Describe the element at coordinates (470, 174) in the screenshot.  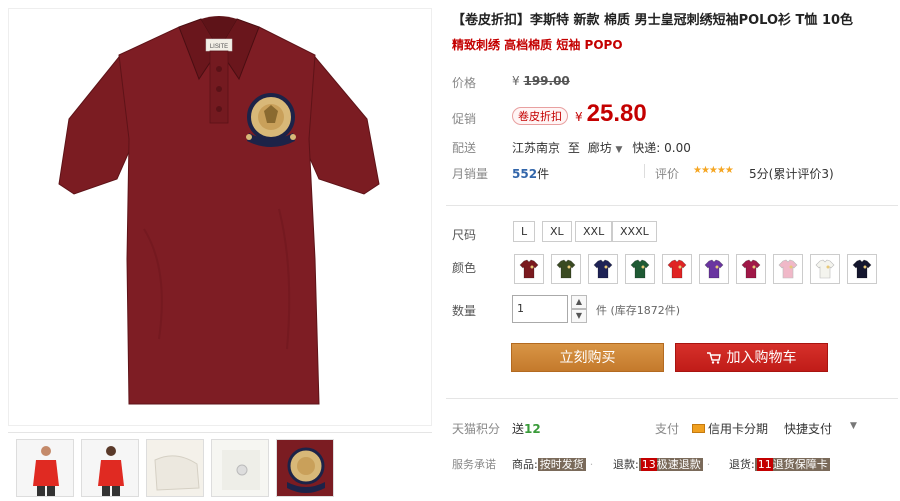
I see `sales-label: 月销量` at that location.